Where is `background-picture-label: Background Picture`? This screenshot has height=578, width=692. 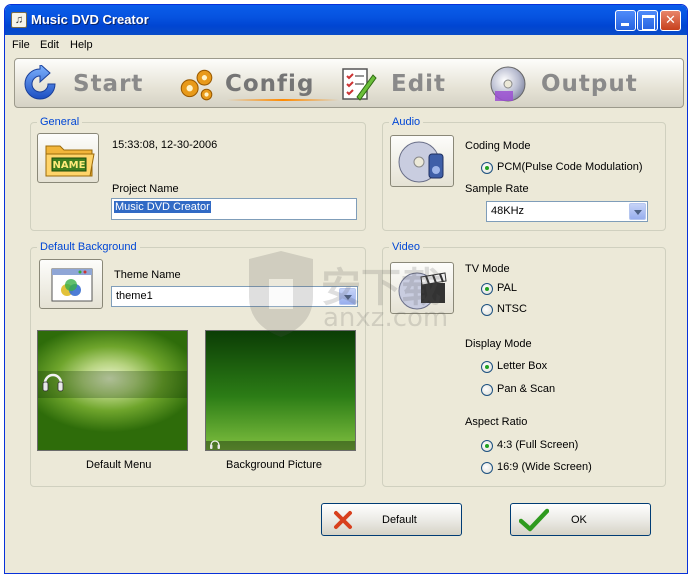 background-picture-label: Background Picture is located at coordinates (274, 465).